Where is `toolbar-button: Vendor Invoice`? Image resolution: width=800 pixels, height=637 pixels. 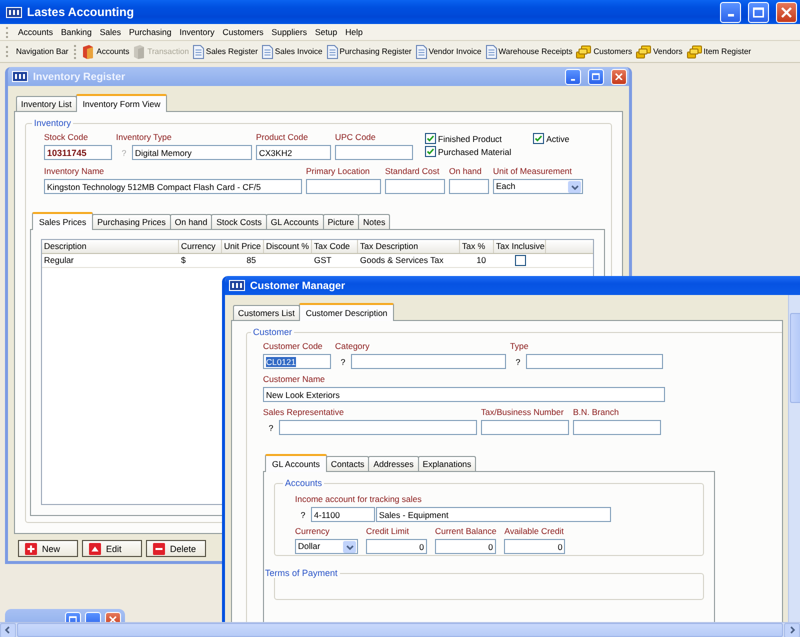
toolbar-button: Vendor Invoice is located at coordinates (449, 51).